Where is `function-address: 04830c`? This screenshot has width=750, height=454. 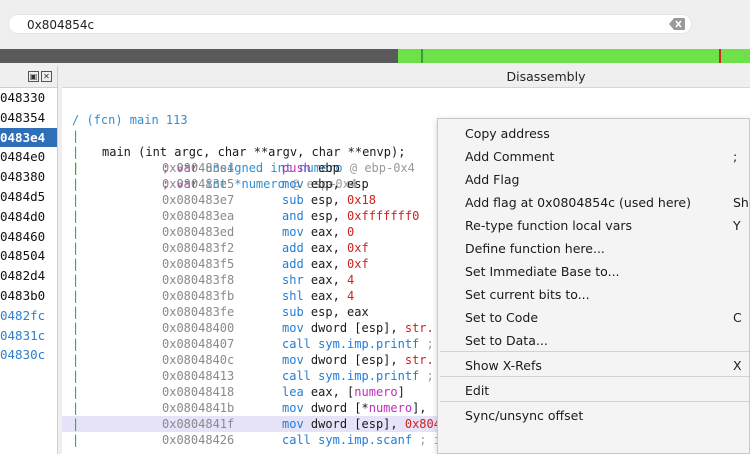 function-address: 04830c is located at coordinates (23, 355).